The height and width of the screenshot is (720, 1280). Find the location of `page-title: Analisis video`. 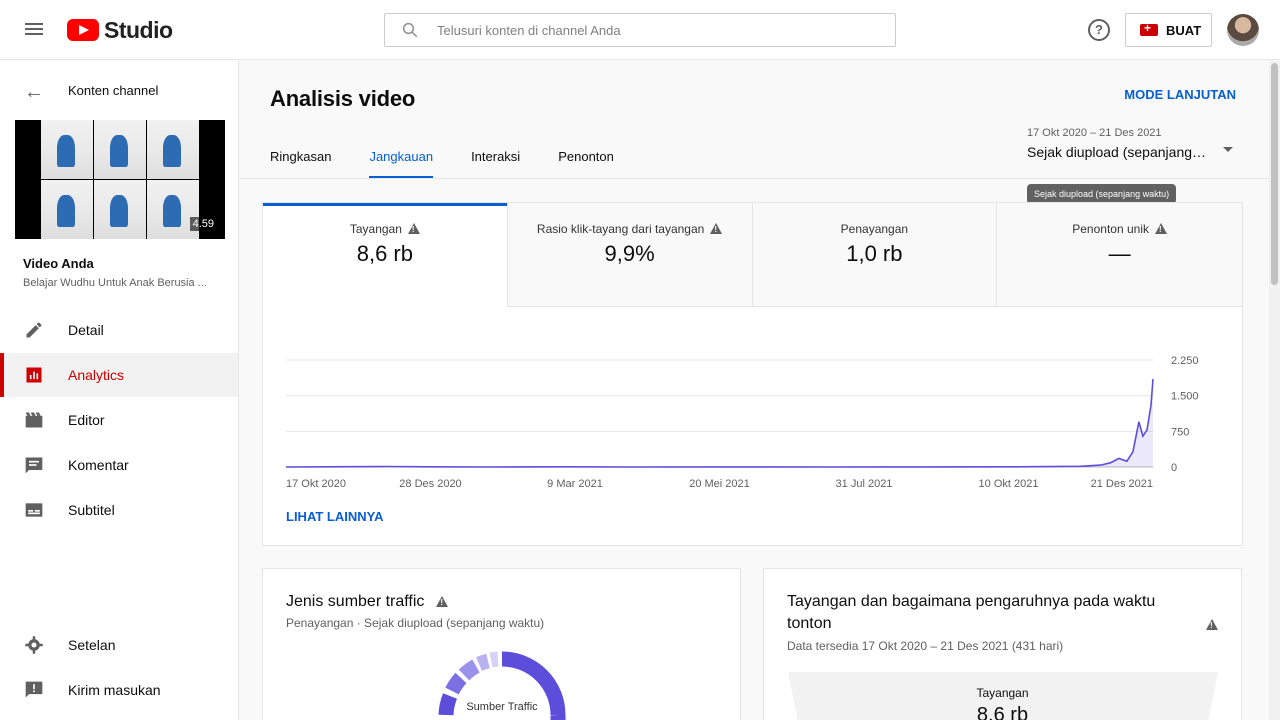

page-title: Analisis video is located at coordinates (343, 98).